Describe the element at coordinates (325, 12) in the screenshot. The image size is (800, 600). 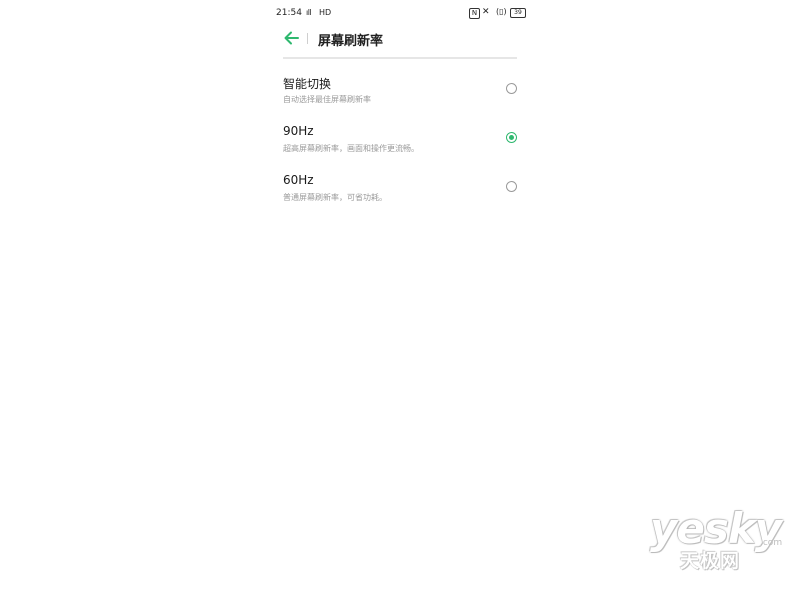
I see `network-type: HD` at that location.